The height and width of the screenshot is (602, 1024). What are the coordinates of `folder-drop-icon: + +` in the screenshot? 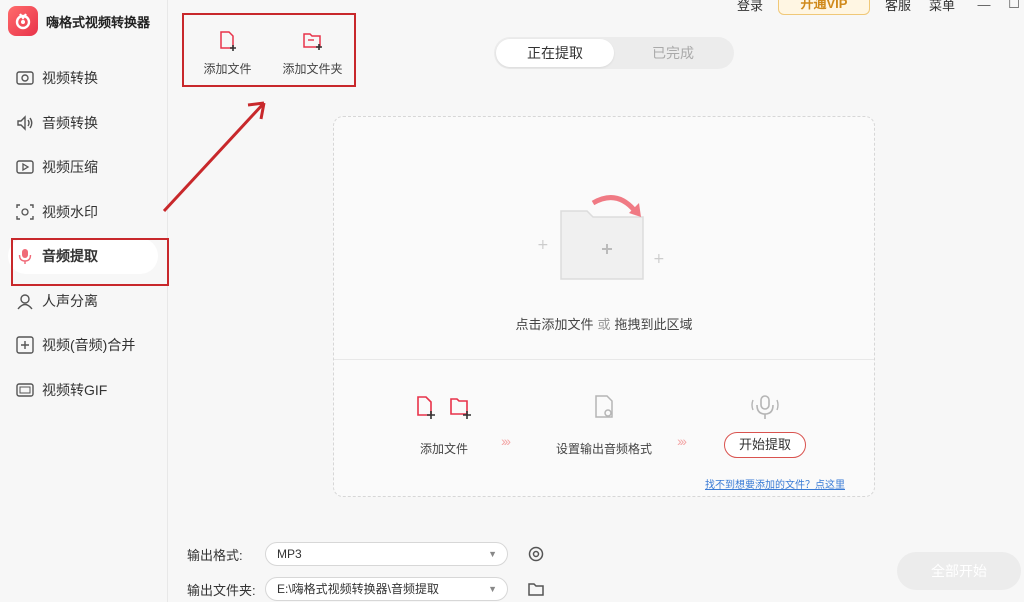 It's located at (601, 237).